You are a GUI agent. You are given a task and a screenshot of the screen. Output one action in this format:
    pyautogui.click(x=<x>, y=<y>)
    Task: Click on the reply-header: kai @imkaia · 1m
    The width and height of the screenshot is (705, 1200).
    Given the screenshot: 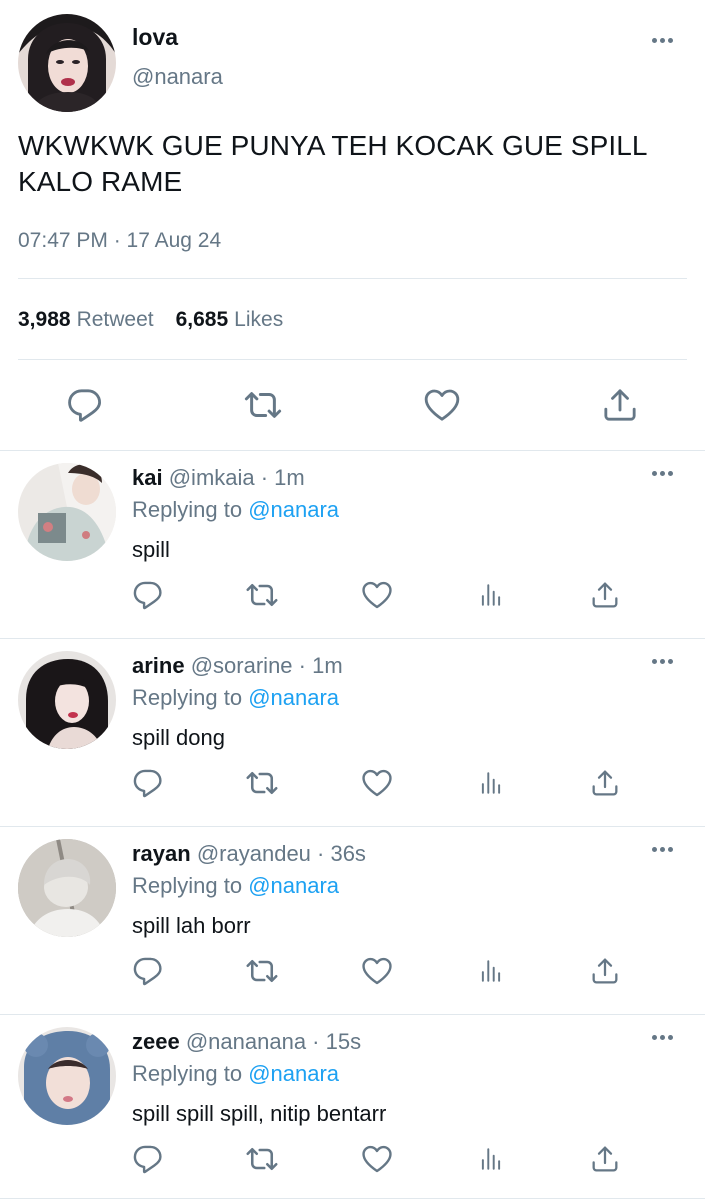 What is the action you would take?
    pyautogui.click(x=218, y=478)
    